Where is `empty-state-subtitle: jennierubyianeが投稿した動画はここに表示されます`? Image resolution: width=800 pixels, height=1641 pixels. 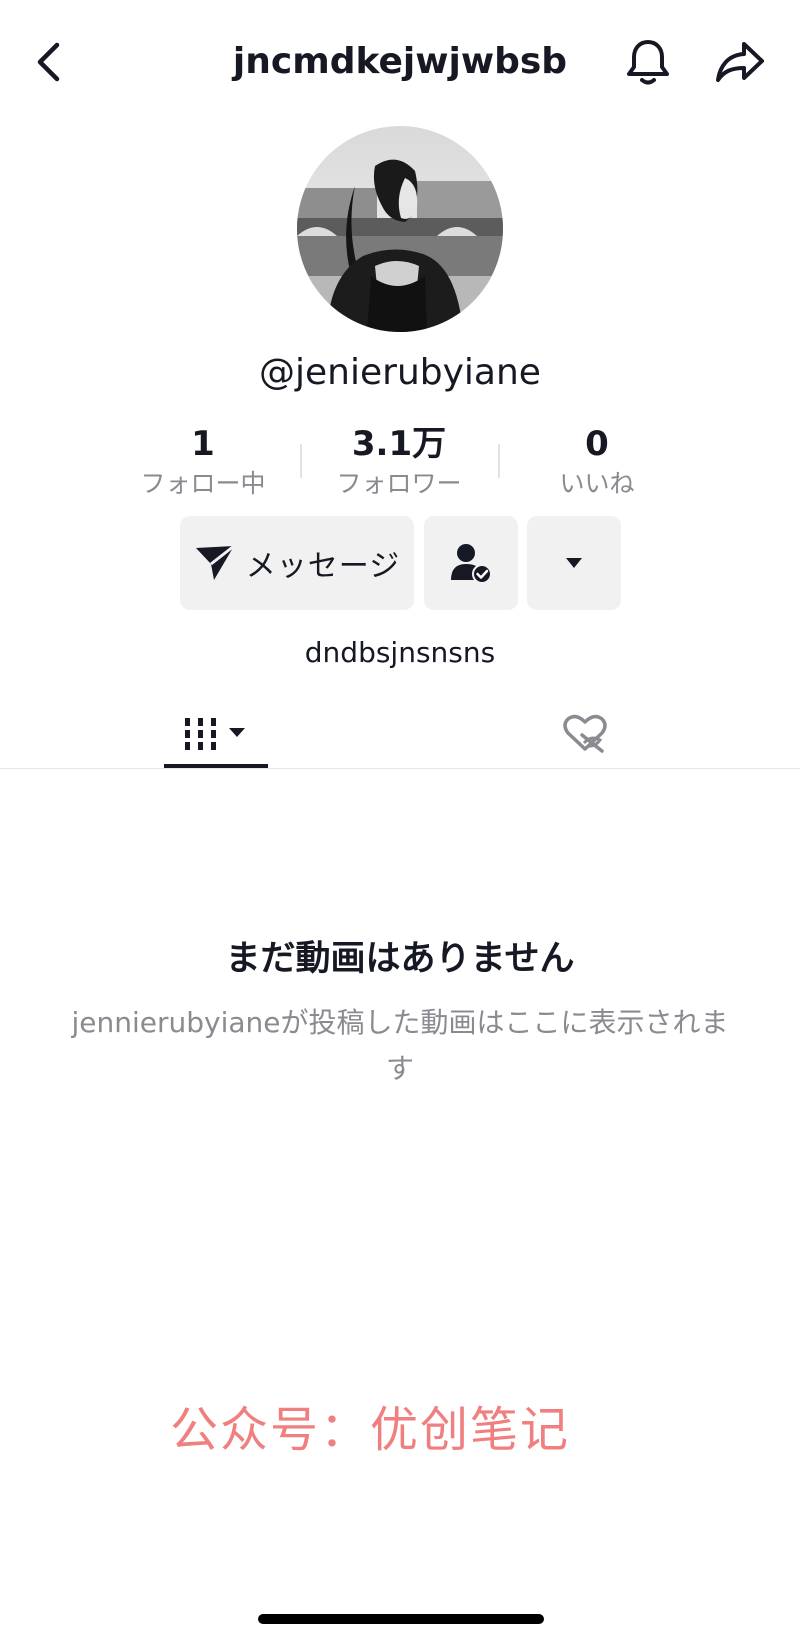
empty-state-subtitle: jennierubyianeが投稿した動画はここに表示されます is located at coordinates (400, 1045).